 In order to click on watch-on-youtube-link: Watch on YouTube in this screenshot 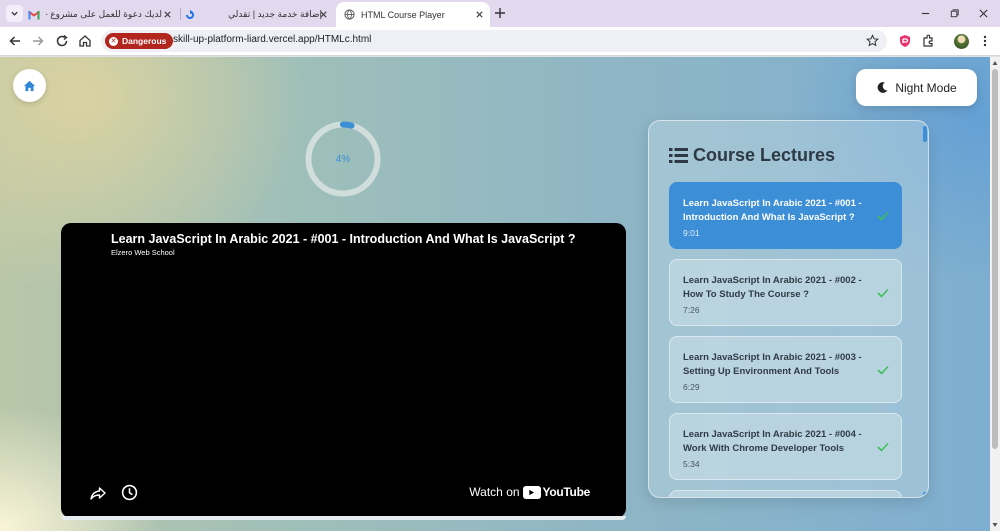, I will do `click(529, 492)`.